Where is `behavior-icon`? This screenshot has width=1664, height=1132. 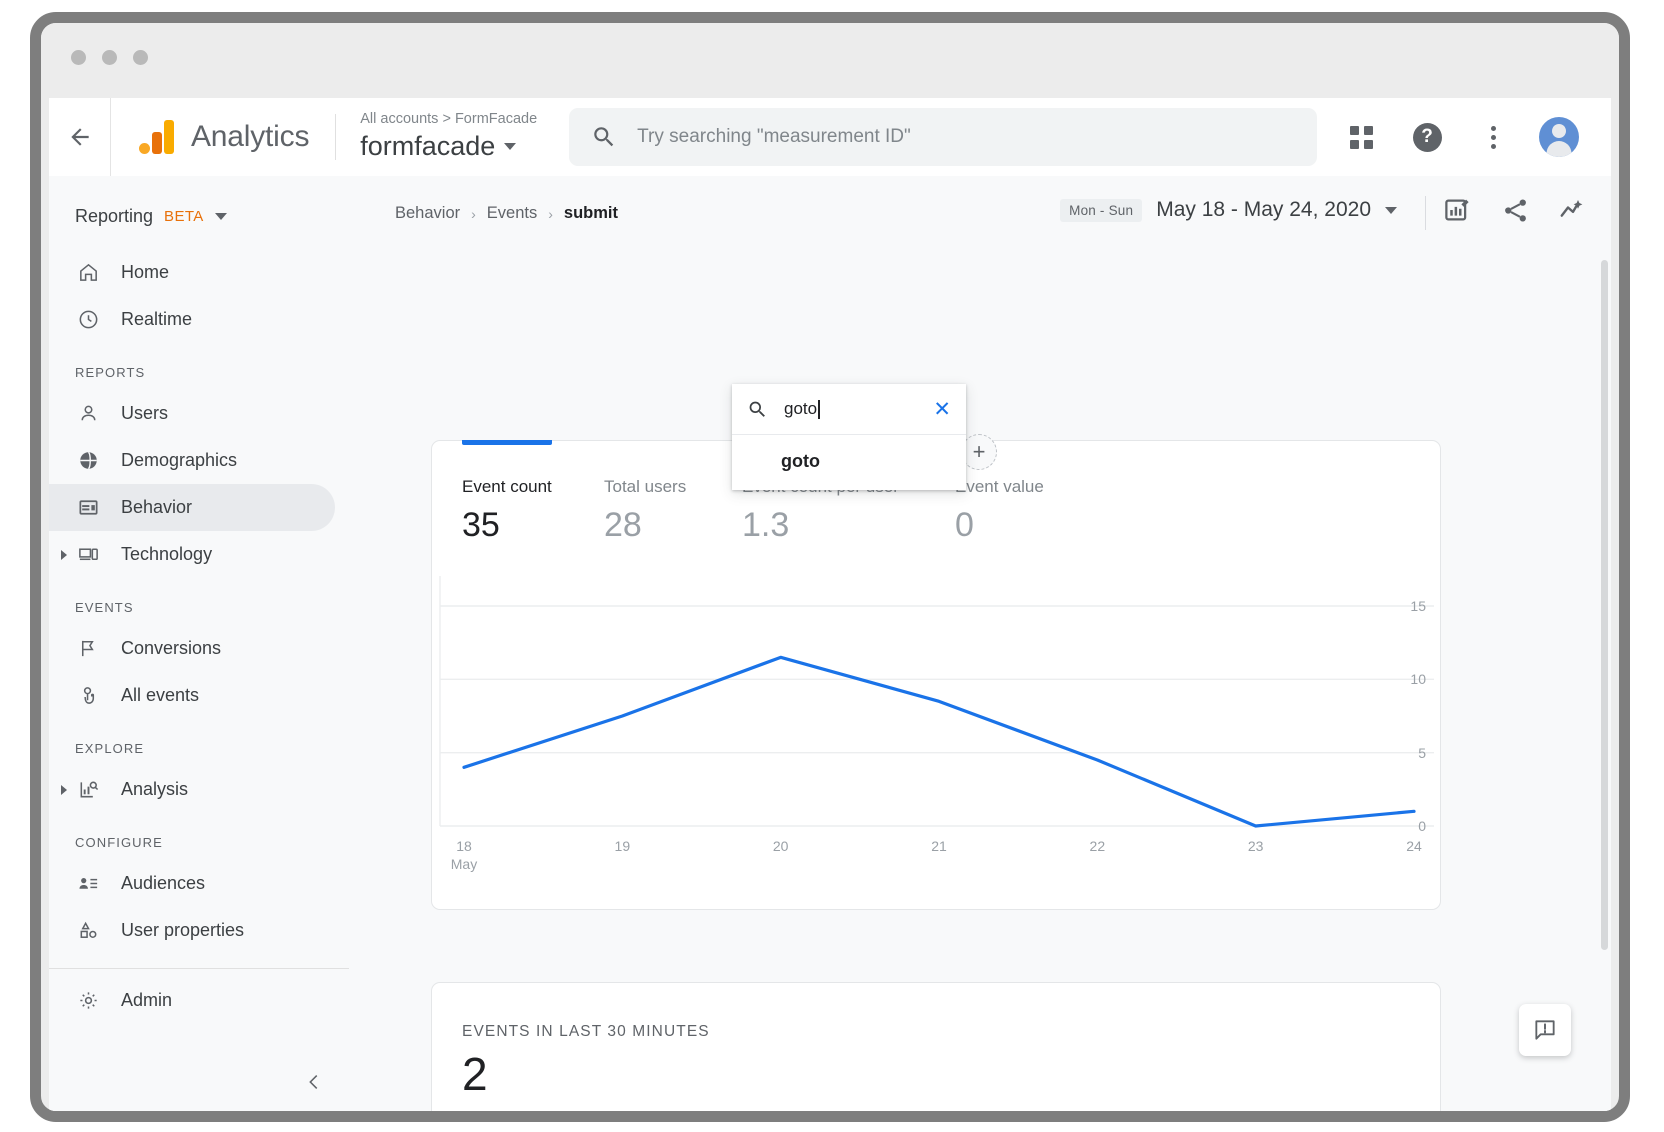
behavior-icon is located at coordinates (88, 508).